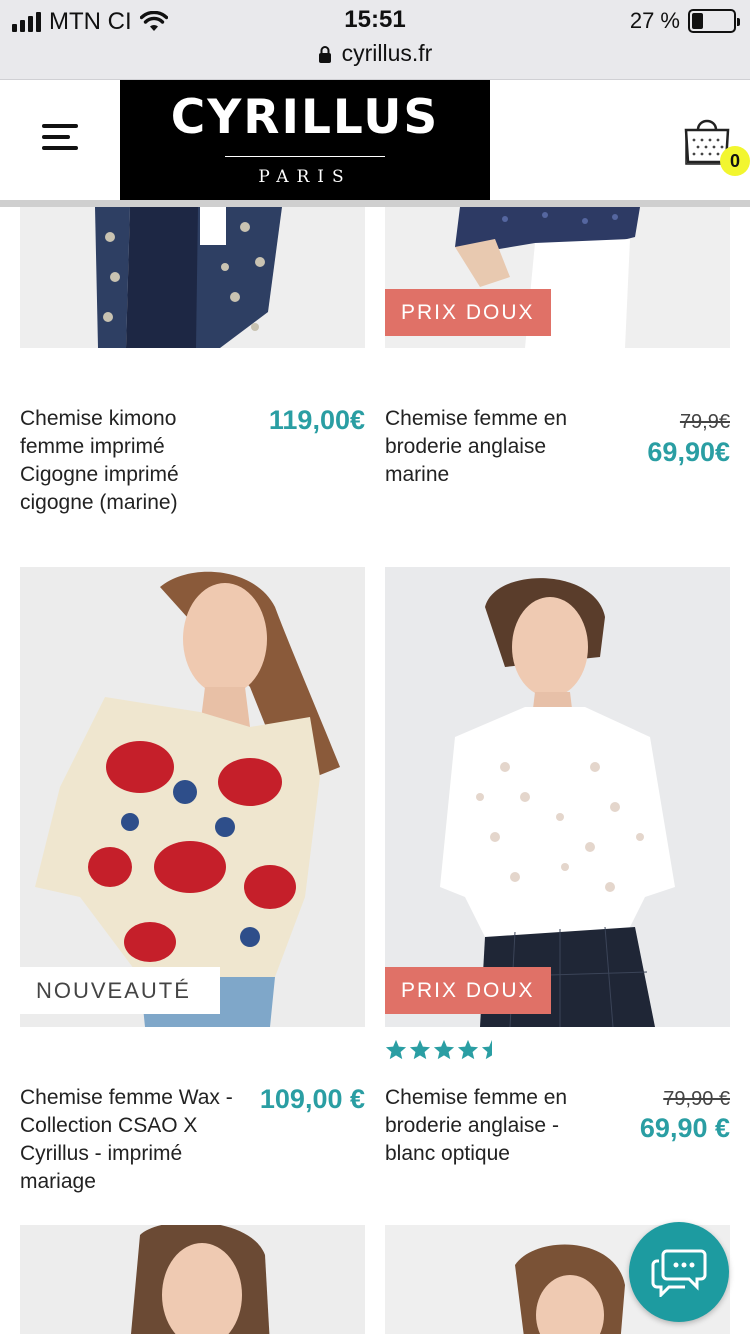 The width and height of the screenshot is (750, 1334). What do you see at coordinates (305, 117) in the screenshot?
I see `brand-name: CYRILLUS` at bounding box center [305, 117].